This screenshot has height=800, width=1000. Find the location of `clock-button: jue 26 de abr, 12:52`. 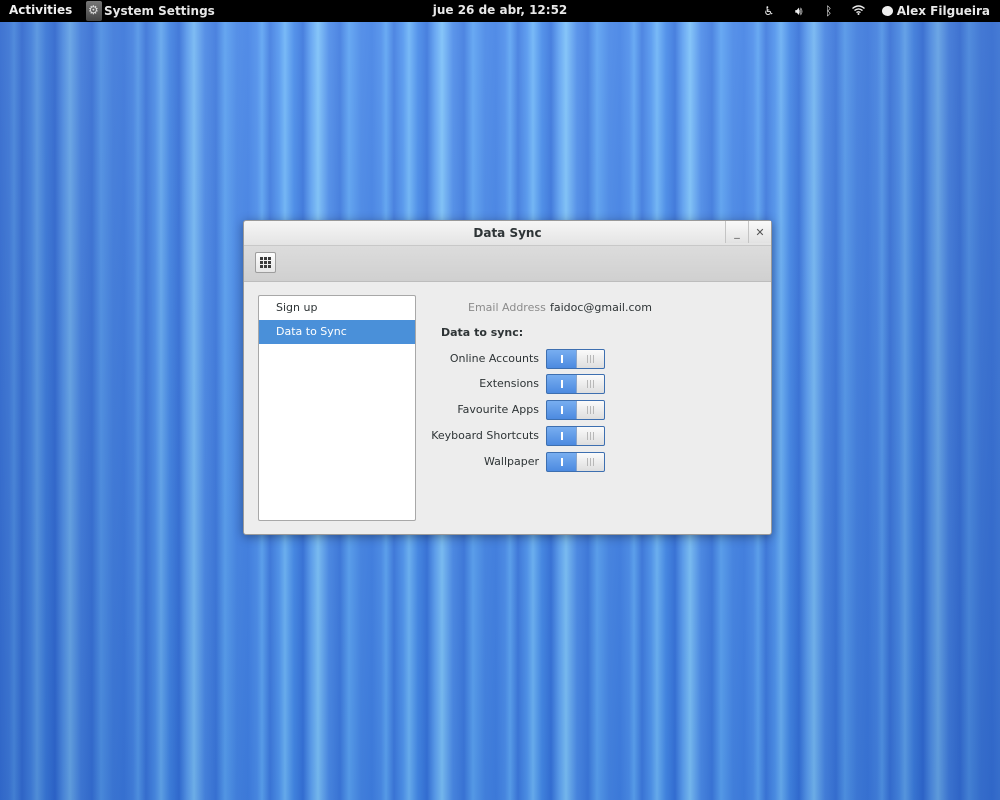

clock-button: jue 26 de abr, 12:52 is located at coordinates (500, 10).